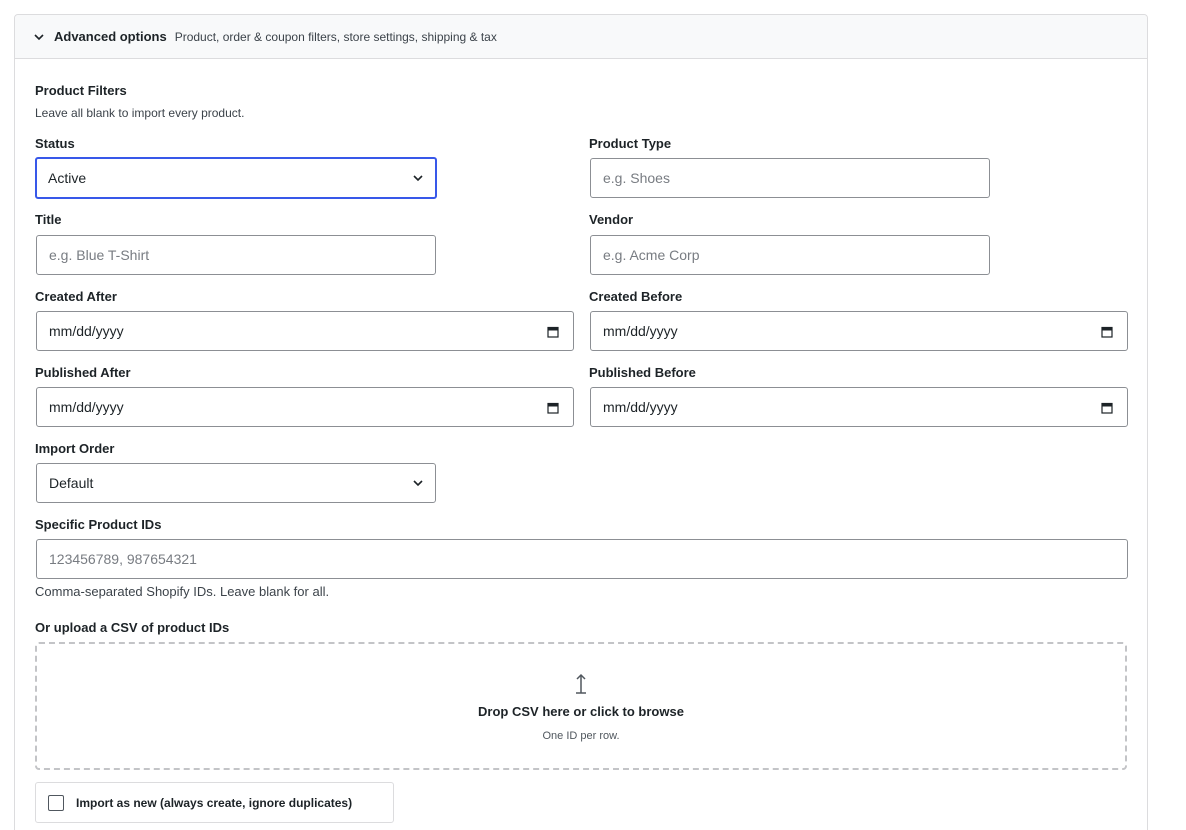 Image resolution: width=1186 pixels, height=830 pixels. Describe the element at coordinates (640, 331) in the screenshot. I see `created-before-value: mm/dd/yyyy` at that location.